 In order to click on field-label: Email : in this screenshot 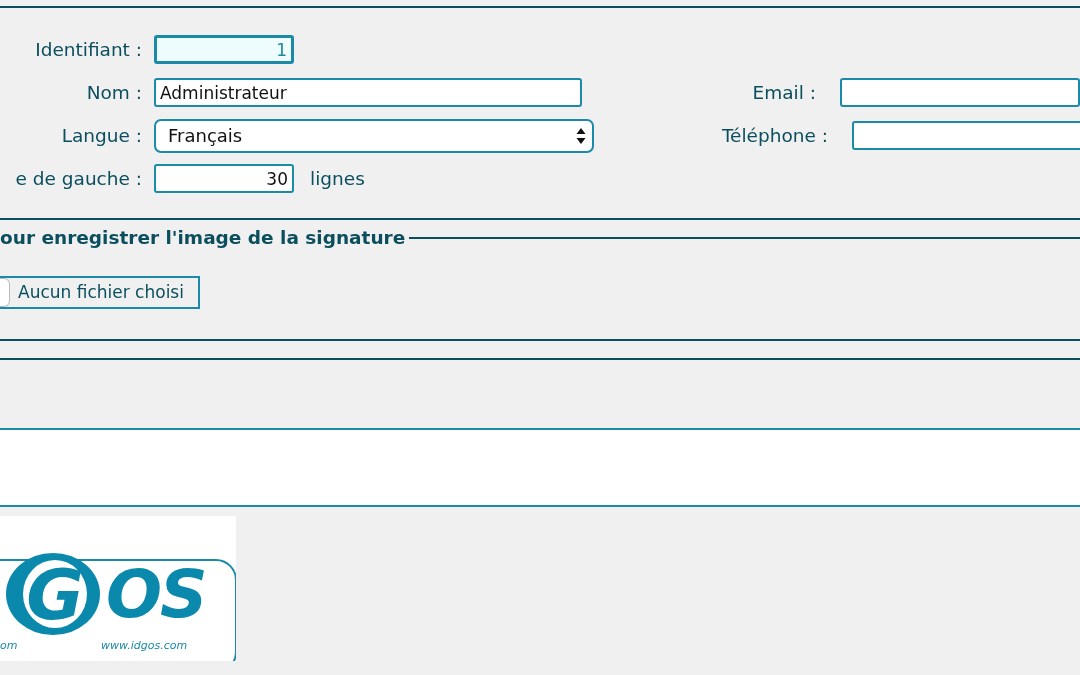, I will do `click(783, 92)`.